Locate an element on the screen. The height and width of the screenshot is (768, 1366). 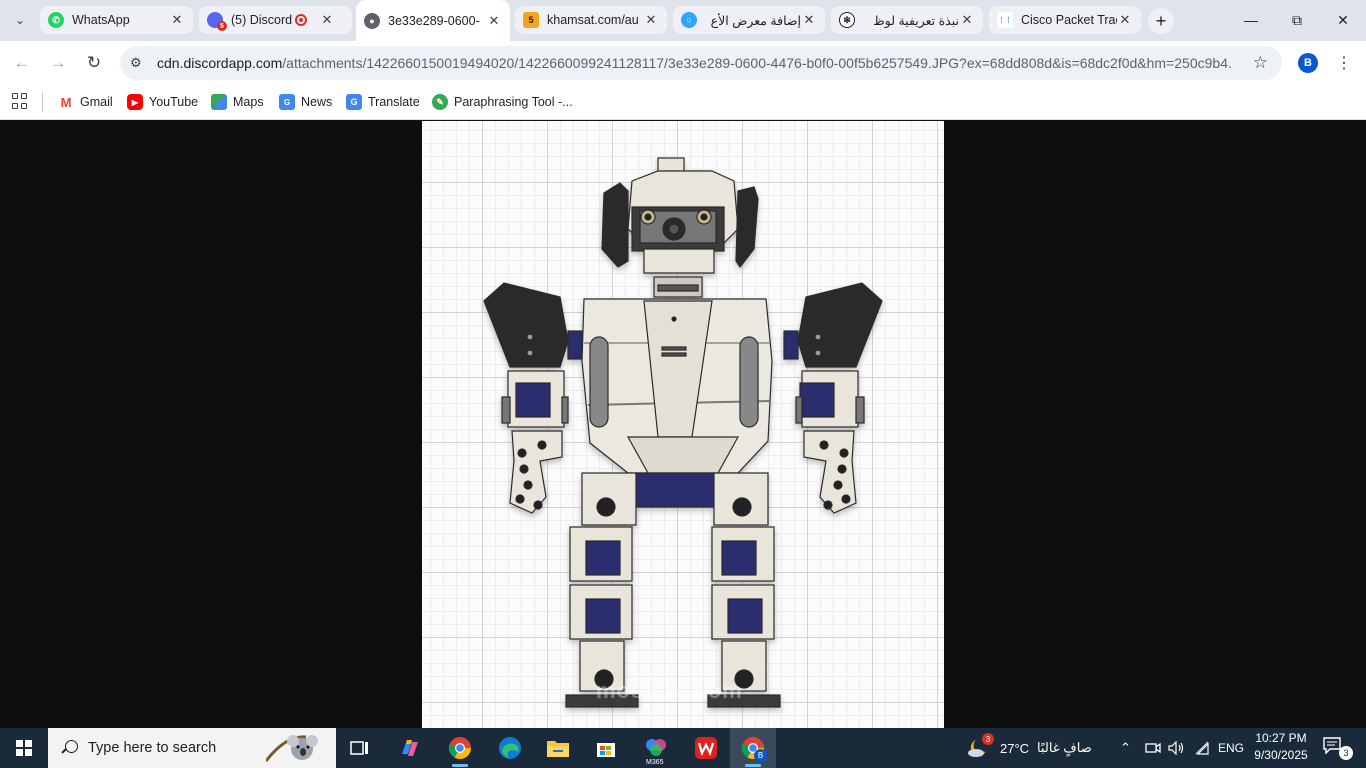
copilot-icon is located at coordinates (410, 748).